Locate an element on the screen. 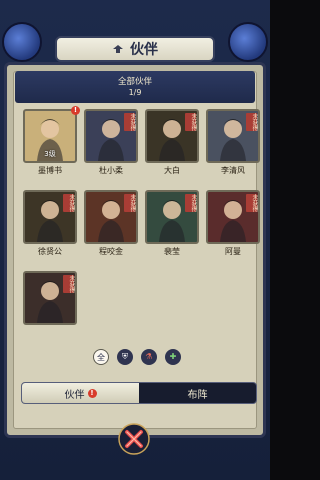 This screenshot has width=320, height=480. partner-name: 徐贤公 is located at coordinates (50, 251).